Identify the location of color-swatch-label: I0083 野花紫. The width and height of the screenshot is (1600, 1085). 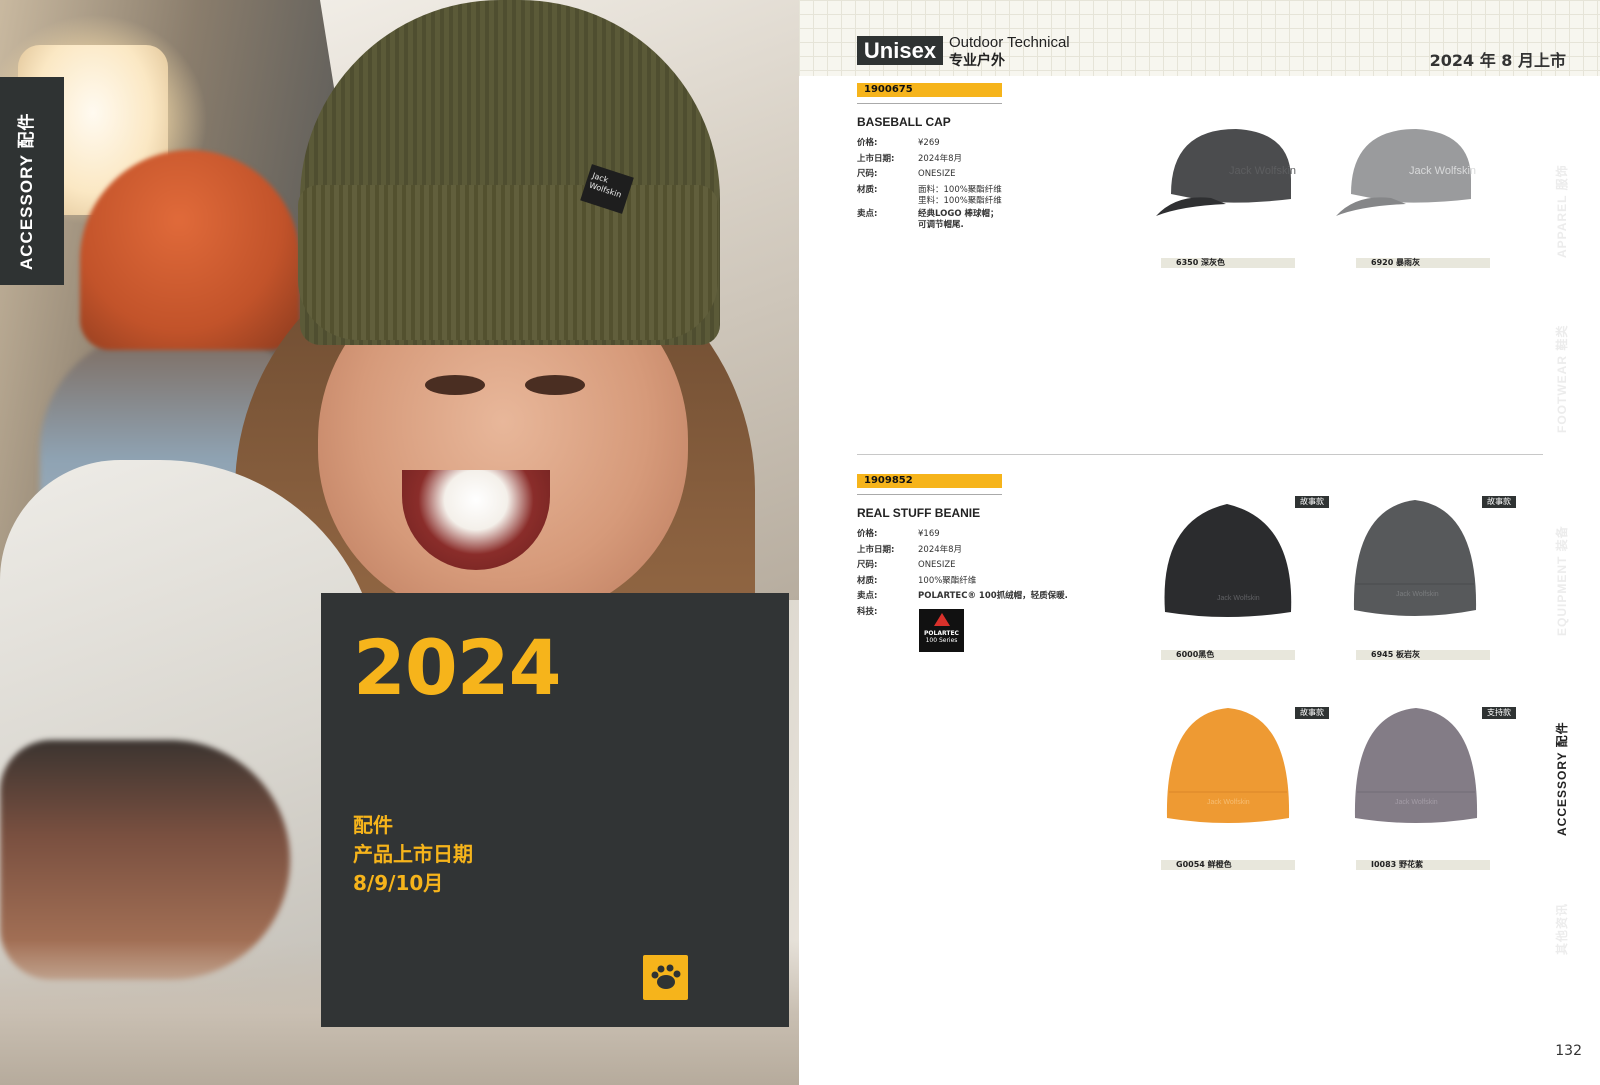
(1423, 865).